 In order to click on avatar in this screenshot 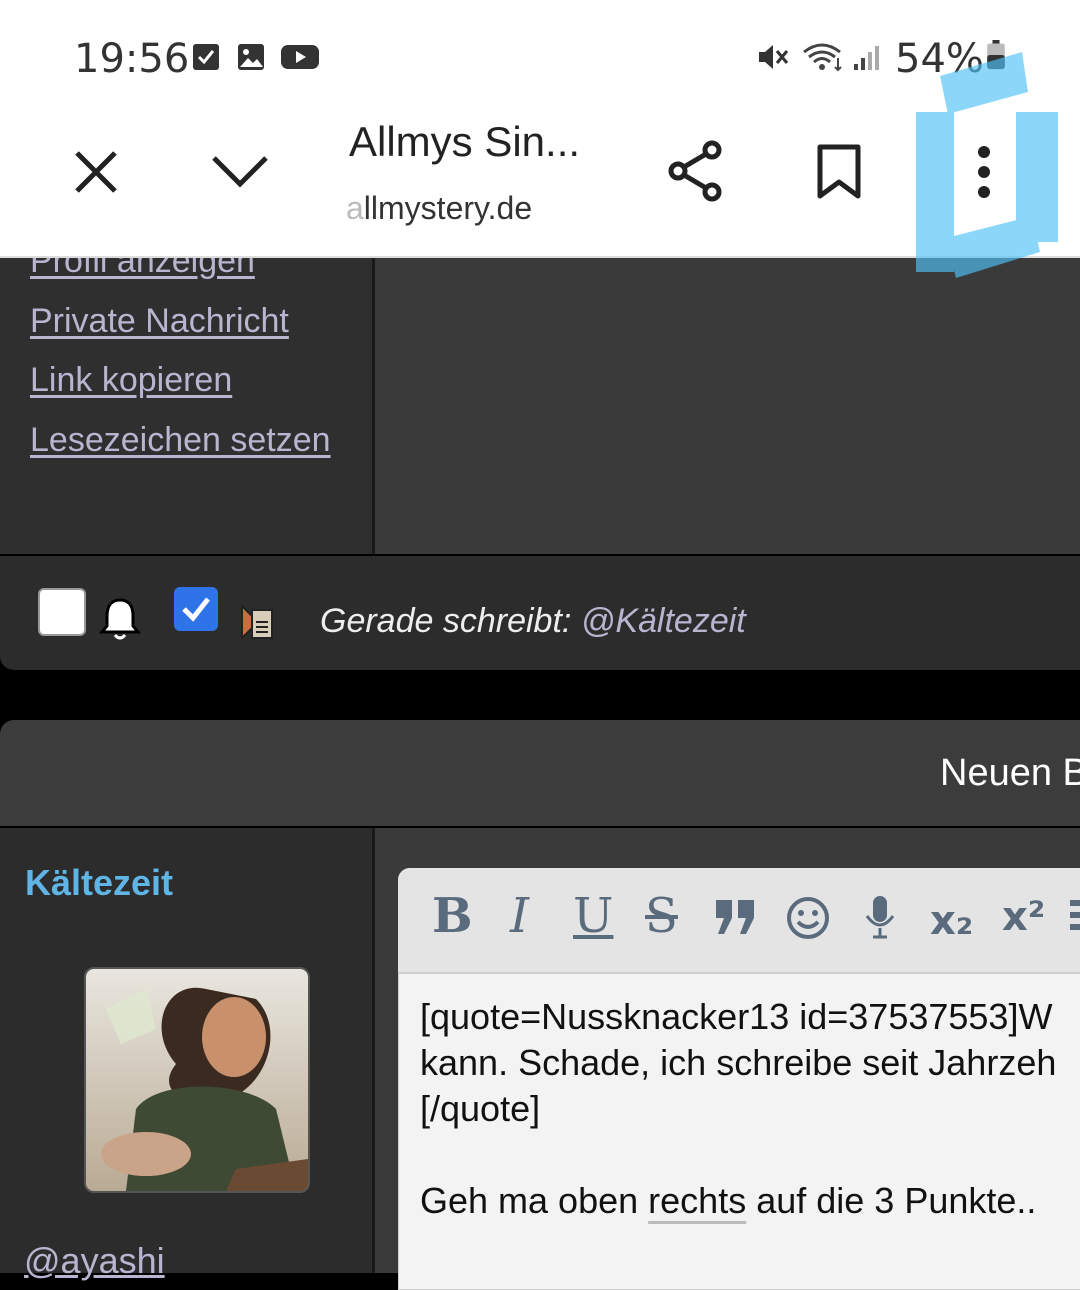, I will do `click(197, 1080)`.